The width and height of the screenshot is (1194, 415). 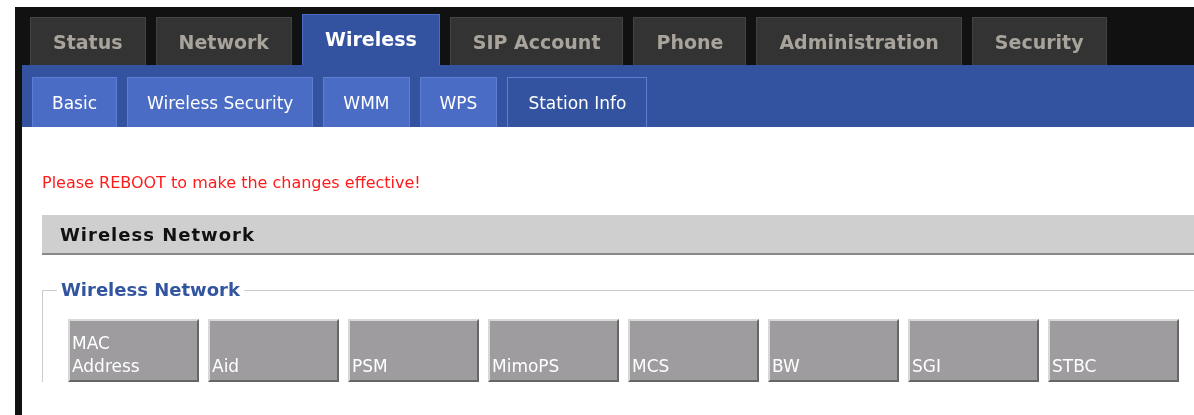 What do you see at coordinates (366, 102) in the screenshot?
I see `sub-tab: WMM` at bounding box center [366, 102].